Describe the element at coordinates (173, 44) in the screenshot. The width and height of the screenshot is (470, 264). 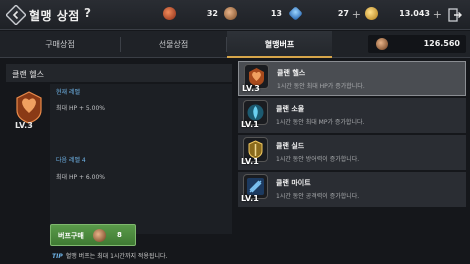
I see `tab-gift-shop: 선물상점` at that location.